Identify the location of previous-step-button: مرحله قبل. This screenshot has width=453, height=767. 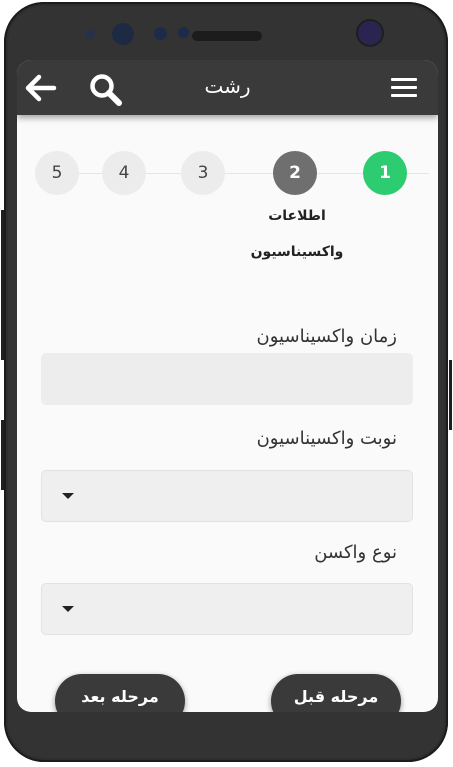
(336, 693).